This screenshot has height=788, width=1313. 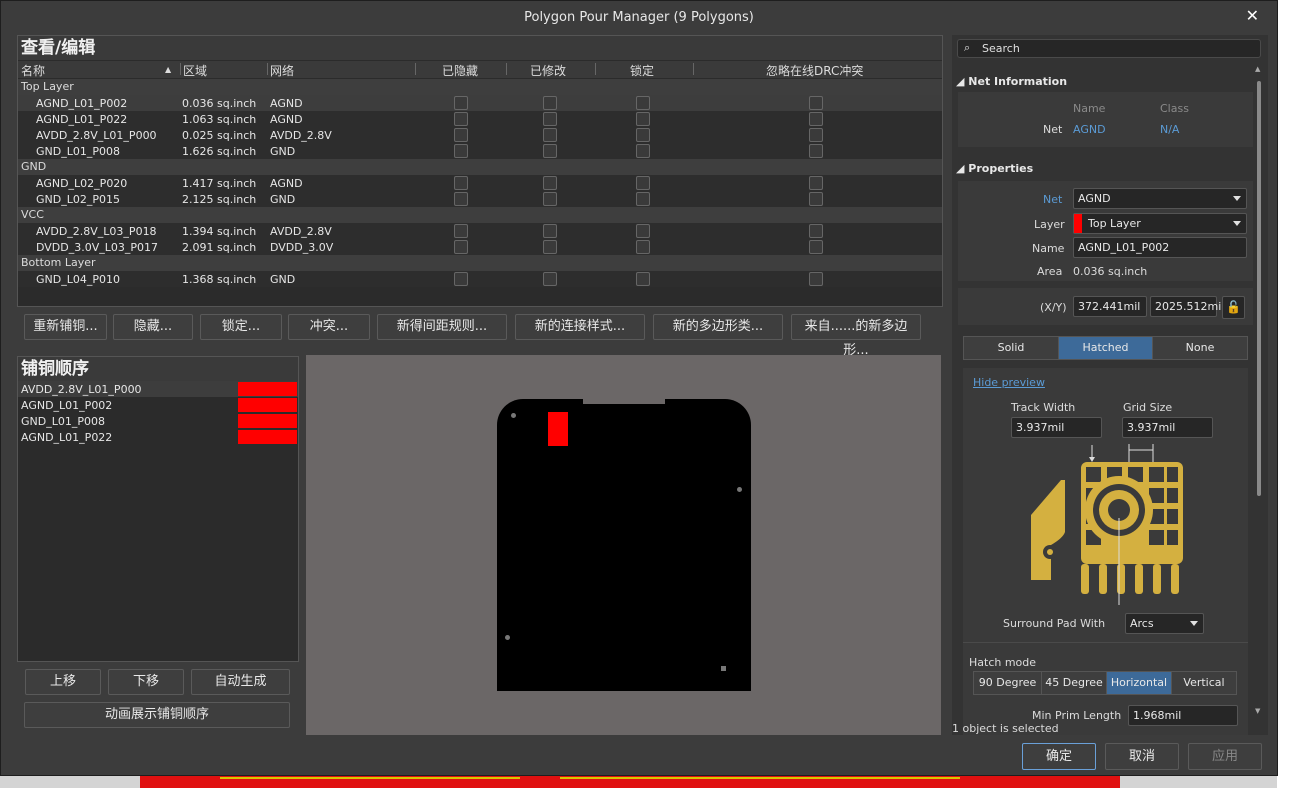 What do you see at coordinates (1233, 307) in the screenshot?
I see `lock-icon: 🔓` at bounding box center [1233, 307].